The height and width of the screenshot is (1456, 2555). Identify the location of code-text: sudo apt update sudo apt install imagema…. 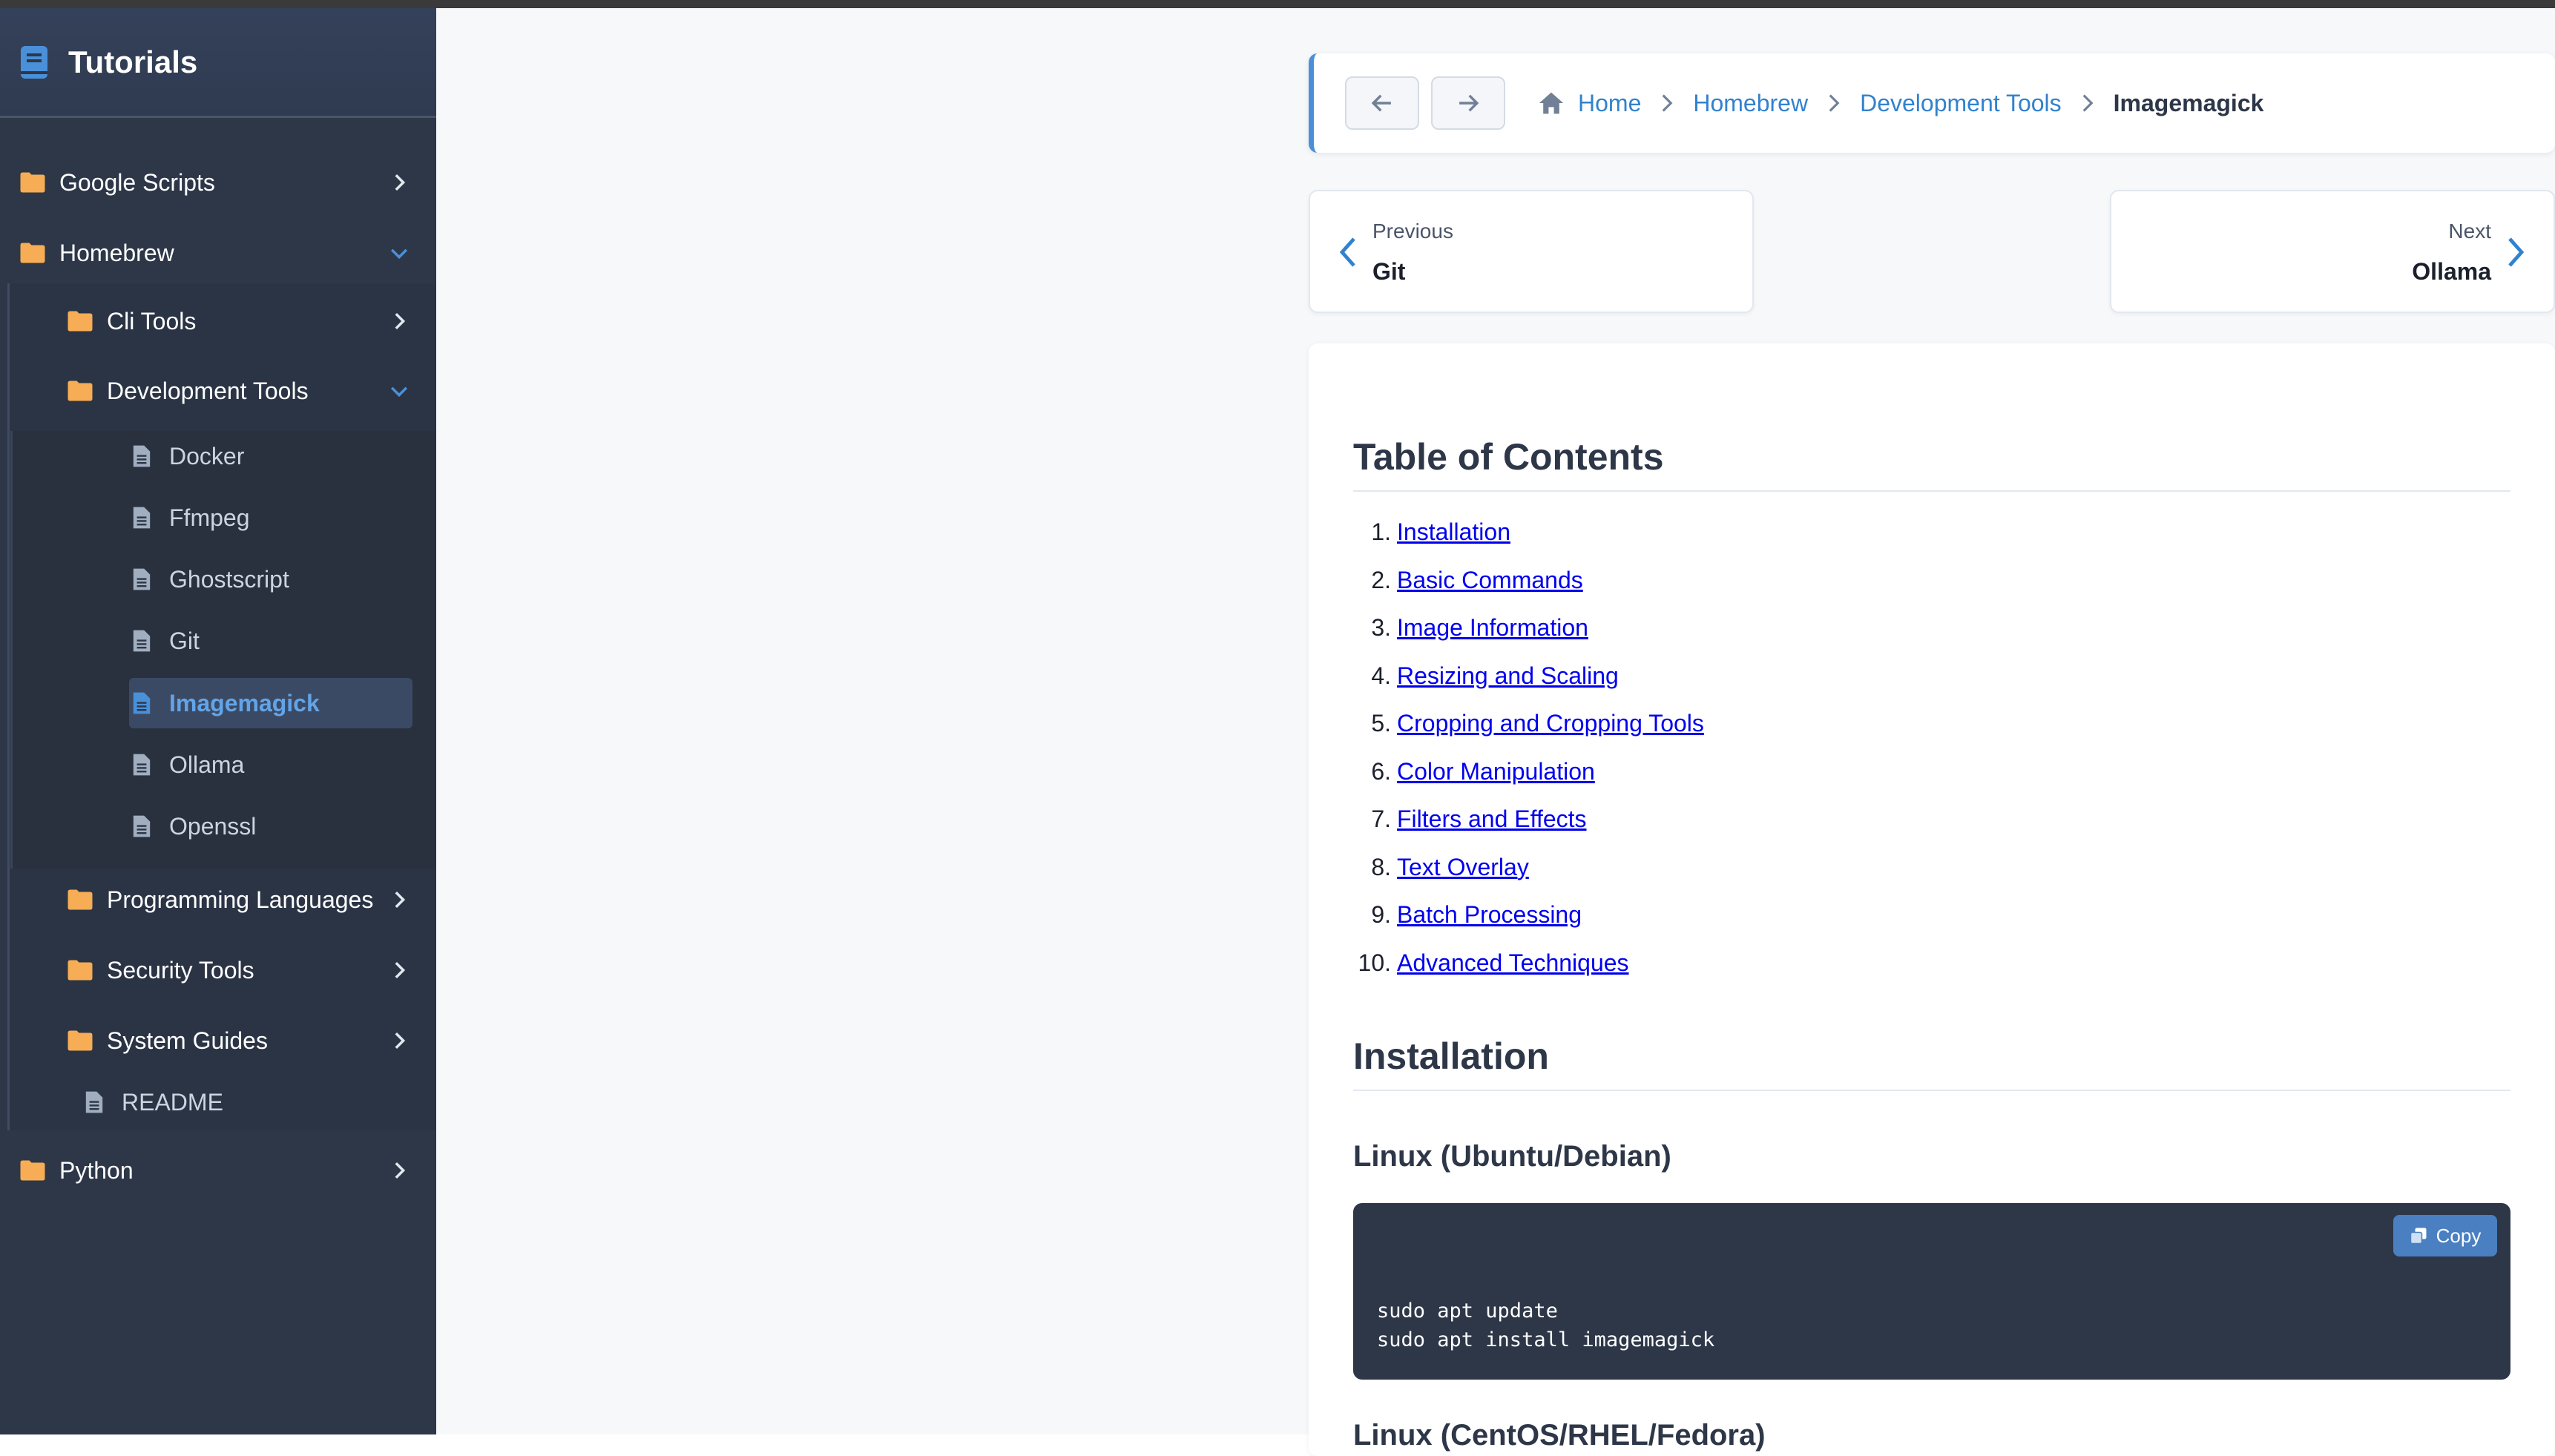
(1545, 1325).